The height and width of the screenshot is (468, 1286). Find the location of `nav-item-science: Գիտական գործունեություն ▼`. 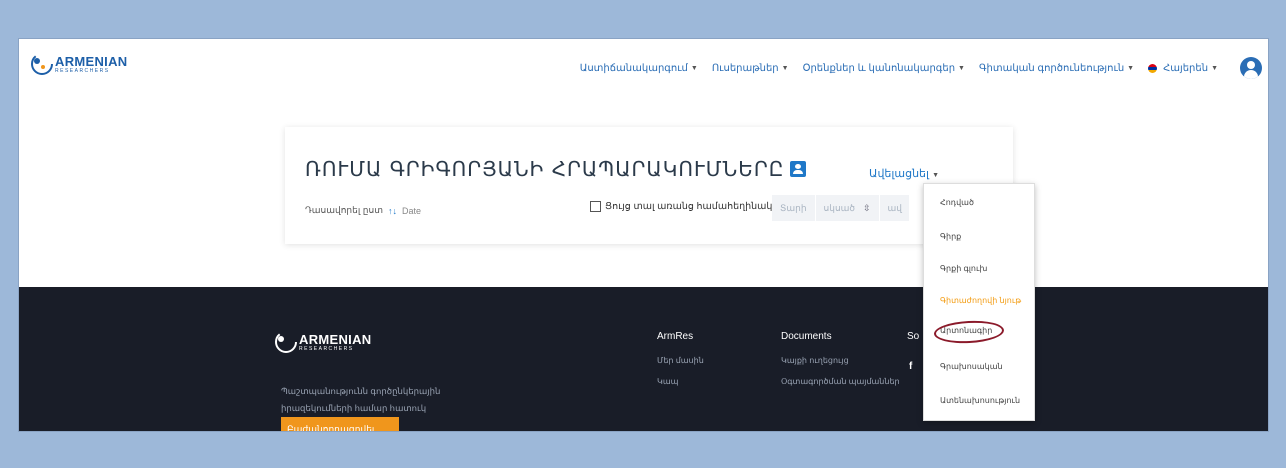

nav-item-science: Գիտական գործունեություն ▼ is located at coordinates (1056, 68).